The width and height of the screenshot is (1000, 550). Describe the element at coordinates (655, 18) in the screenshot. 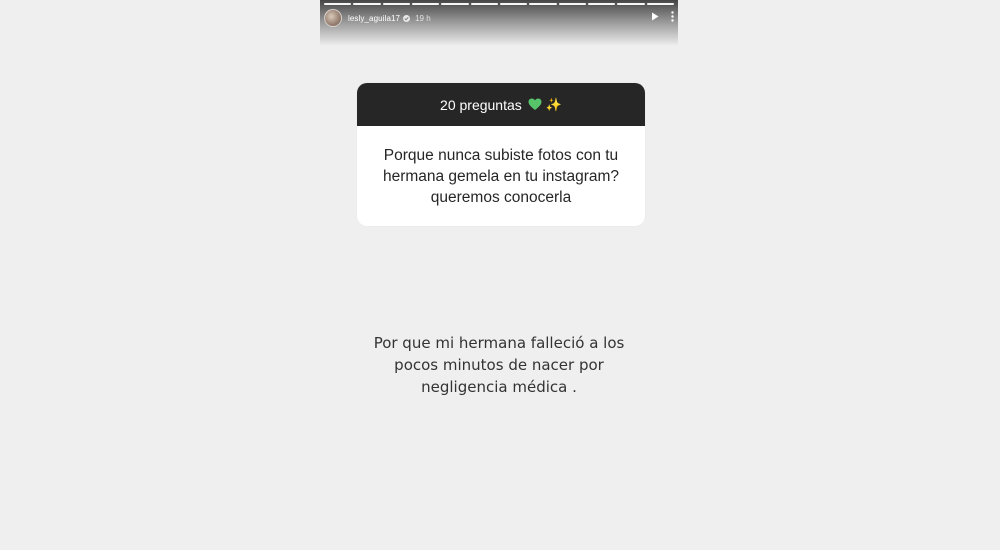

I see `play-icon` at that location.